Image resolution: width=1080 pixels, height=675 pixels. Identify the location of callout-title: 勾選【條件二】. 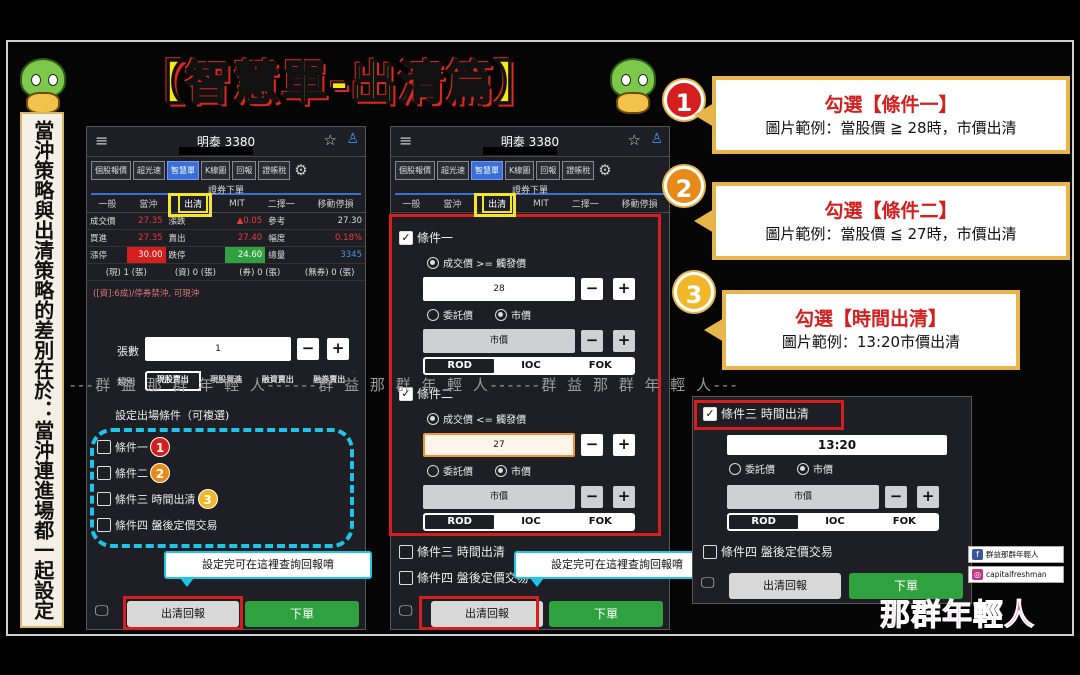
(891, 211).